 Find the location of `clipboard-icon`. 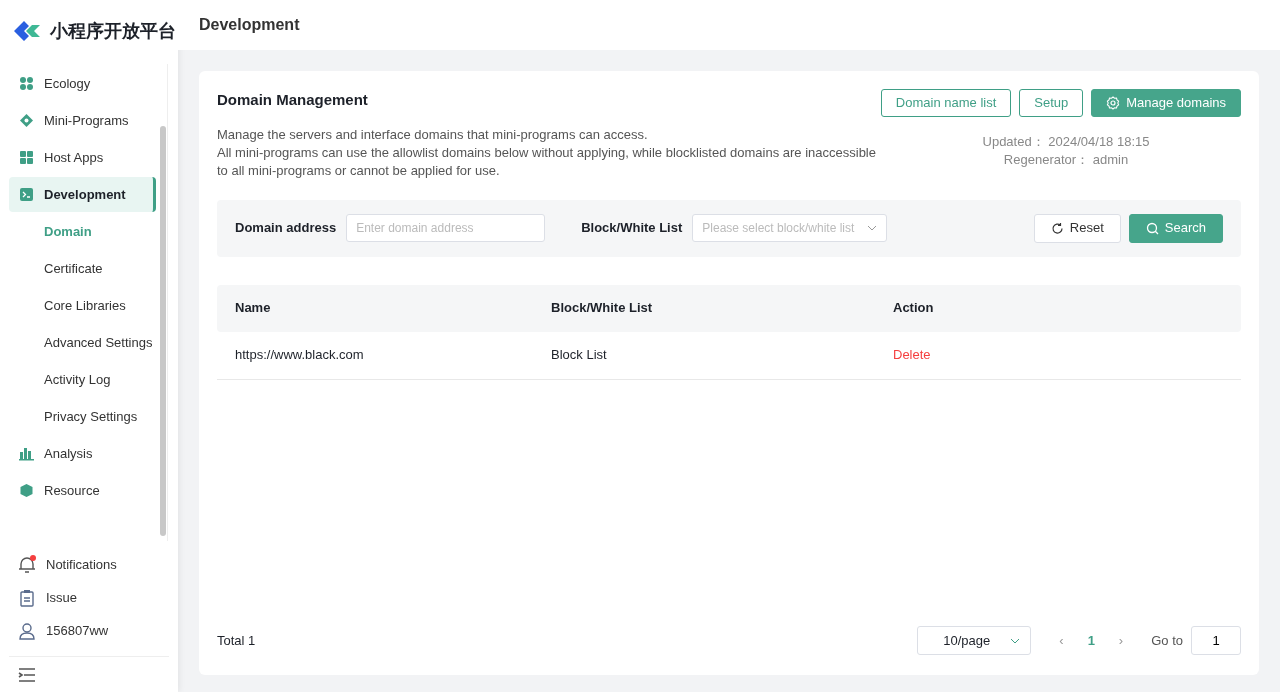

clipboard-icon is located at coordinates (27, 598).